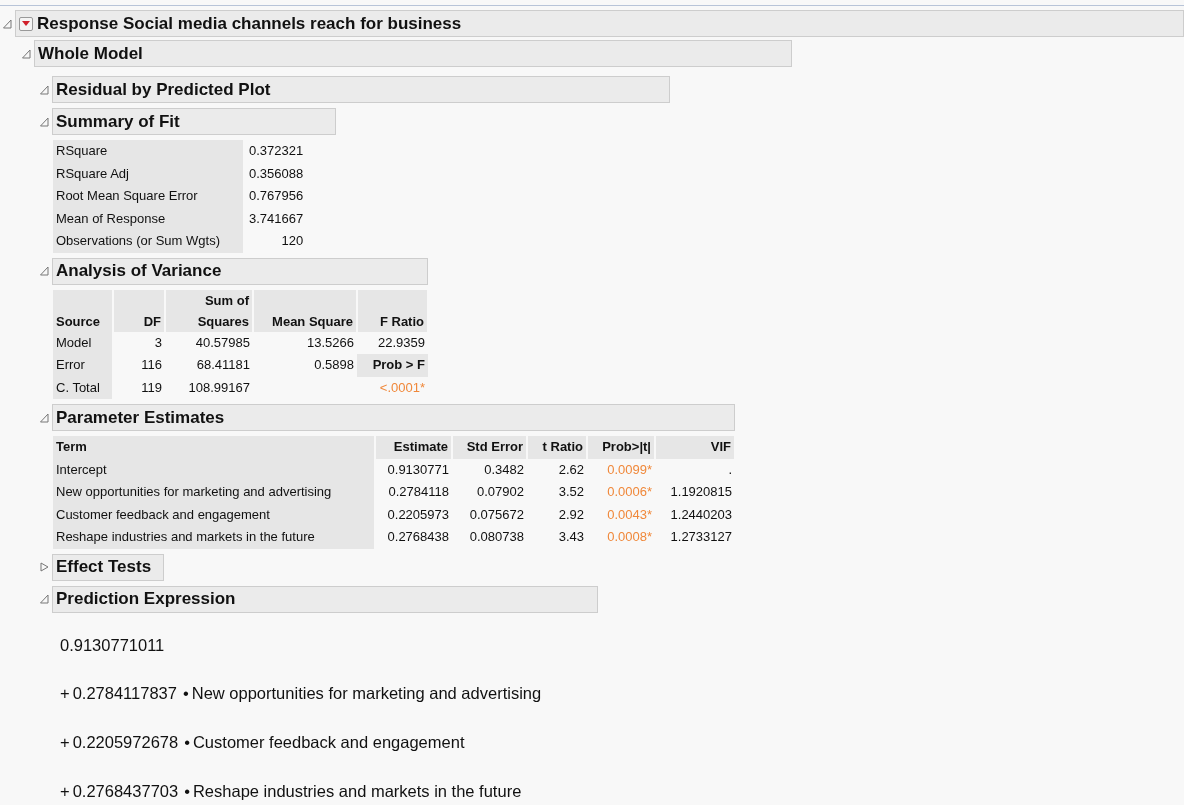  I want to click on column-header: F Ratio, so click(392, 310).